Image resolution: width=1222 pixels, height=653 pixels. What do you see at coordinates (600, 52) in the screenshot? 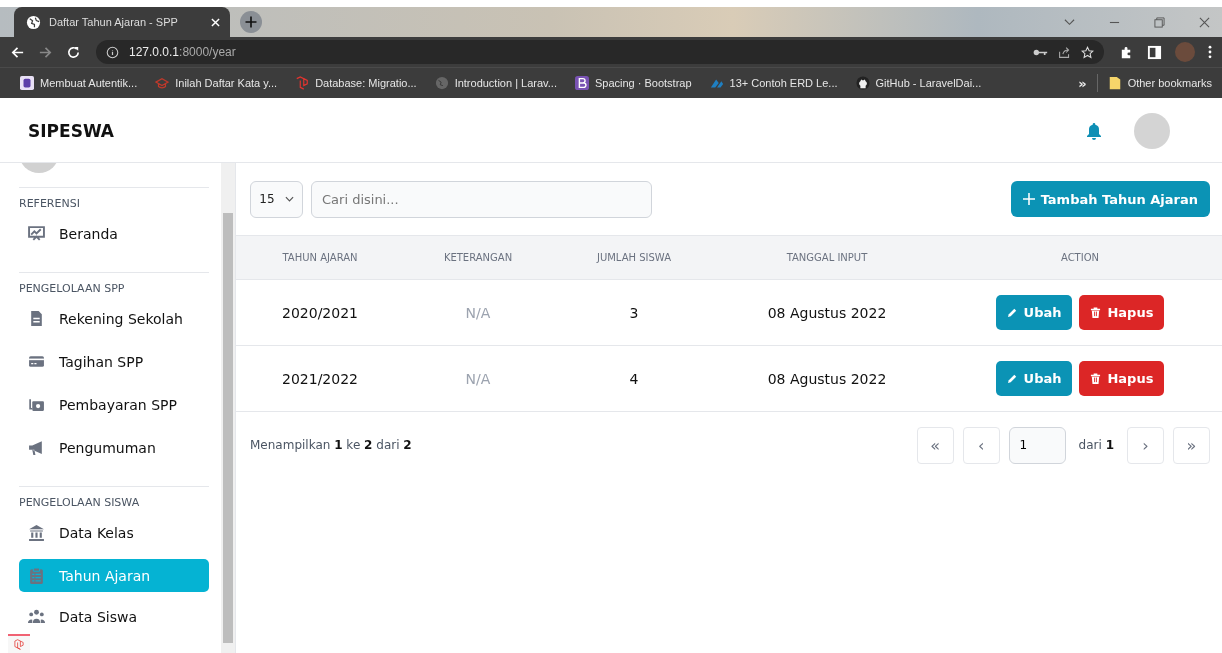
I see `address-bar: 127.0.0.1:8000/year` at bounding box center [600, 52].